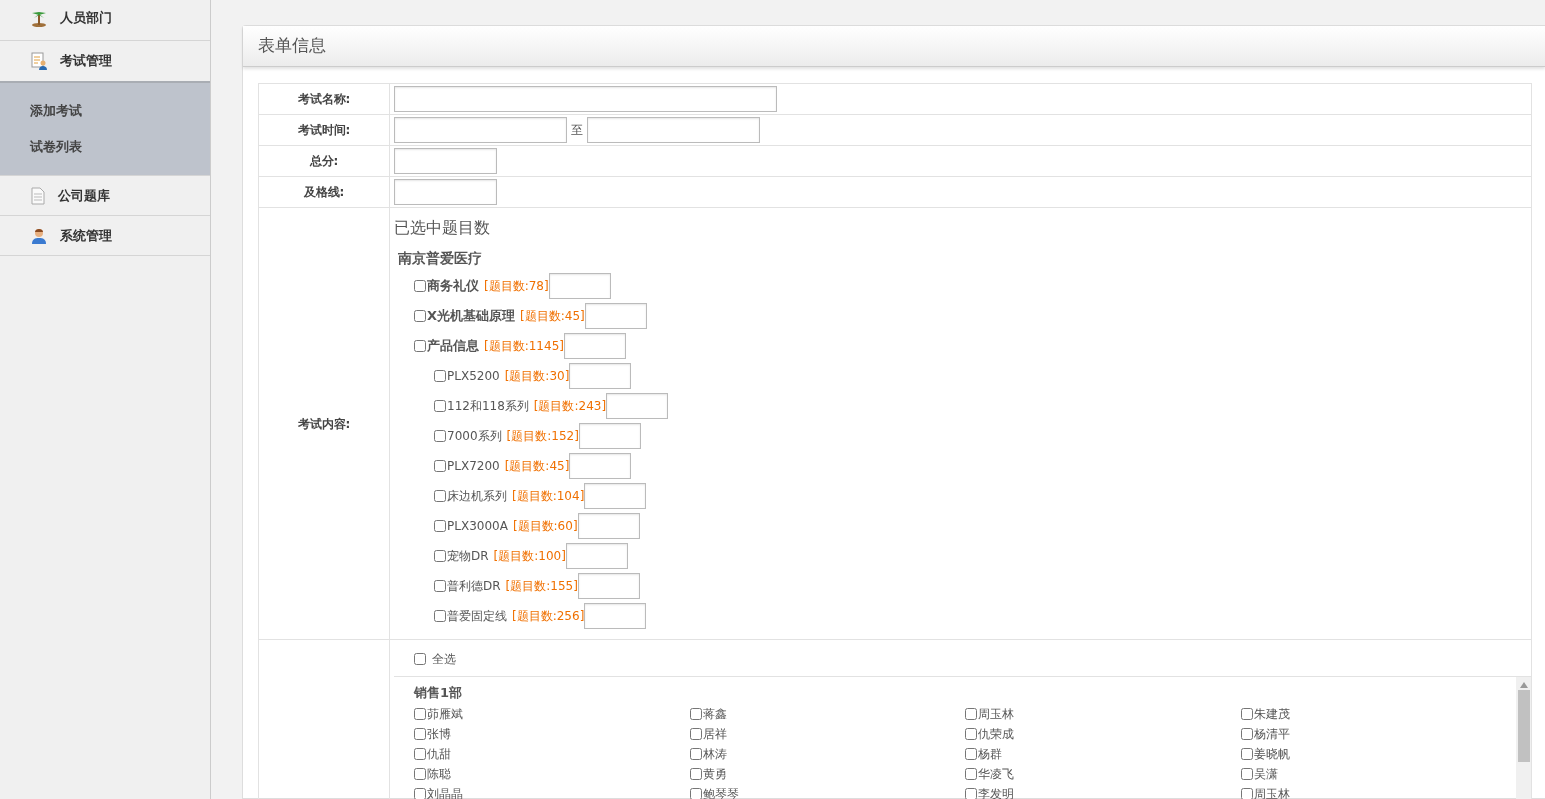 The image size is (1545, 799). I want to click on category-label: 产品信息, so click(453, 346).